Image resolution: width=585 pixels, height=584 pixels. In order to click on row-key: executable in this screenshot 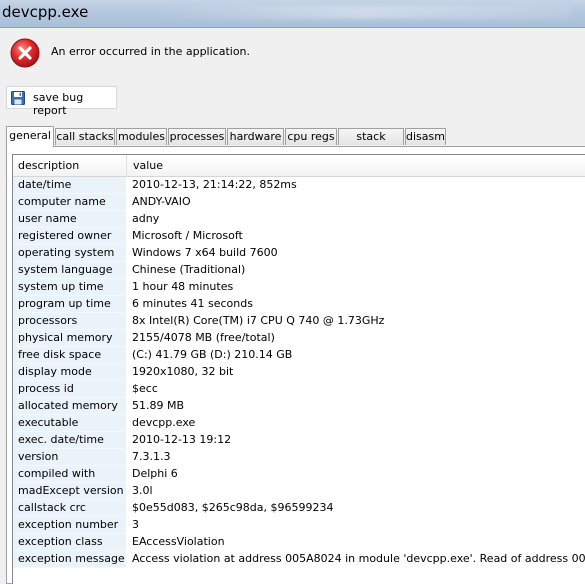, I will do `click(69, 423)`.